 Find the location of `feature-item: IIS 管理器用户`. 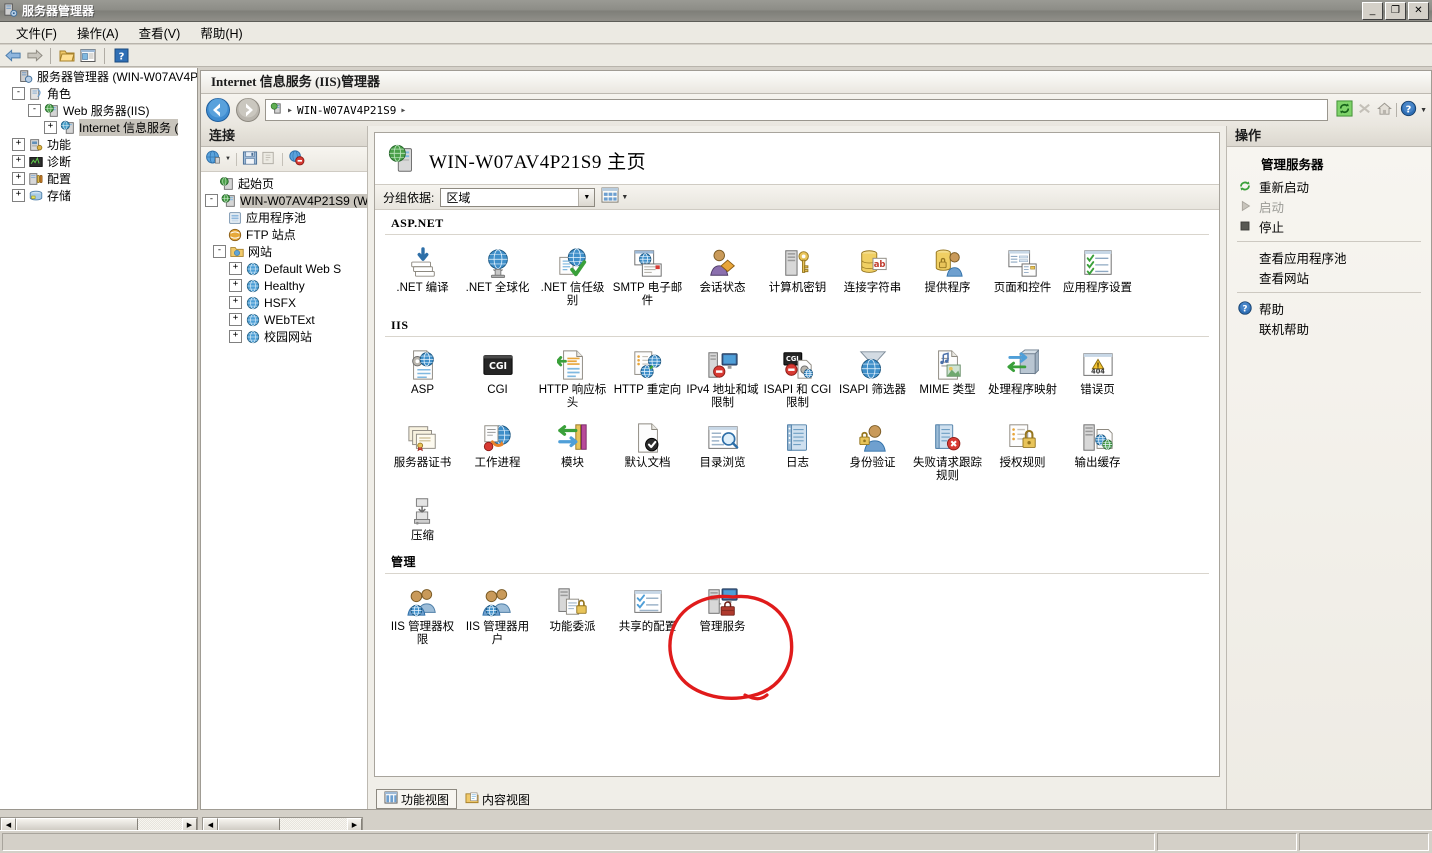

feature-item: IIS 管理器用户 is located at coordinates (497, 614).